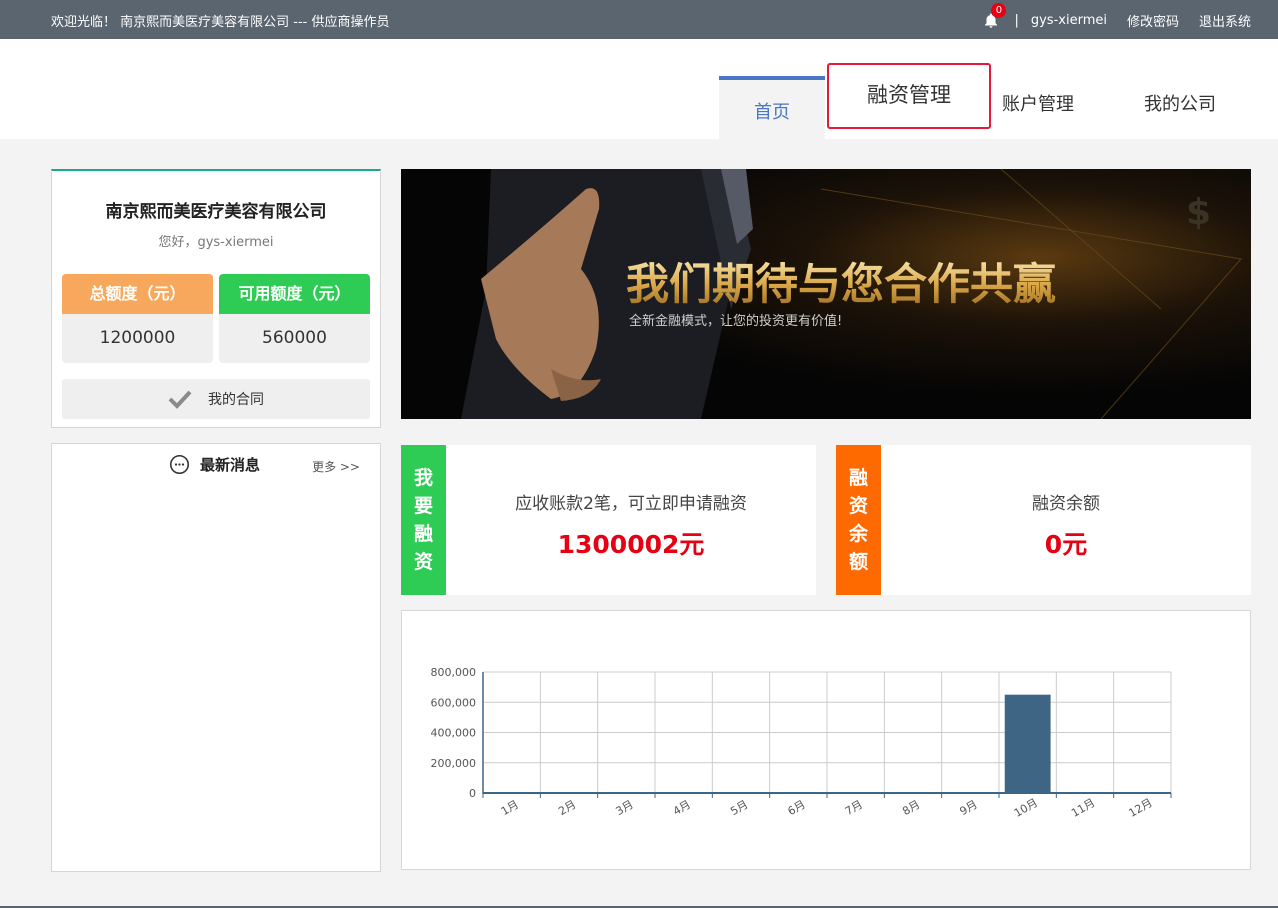 Image resolution: width=1278 pixels, height=908 pixels. What do you see at coordinates (230, 465) in the screenshot?
I see `news-title-label: 最新消息` at bounding box center [230, 465].